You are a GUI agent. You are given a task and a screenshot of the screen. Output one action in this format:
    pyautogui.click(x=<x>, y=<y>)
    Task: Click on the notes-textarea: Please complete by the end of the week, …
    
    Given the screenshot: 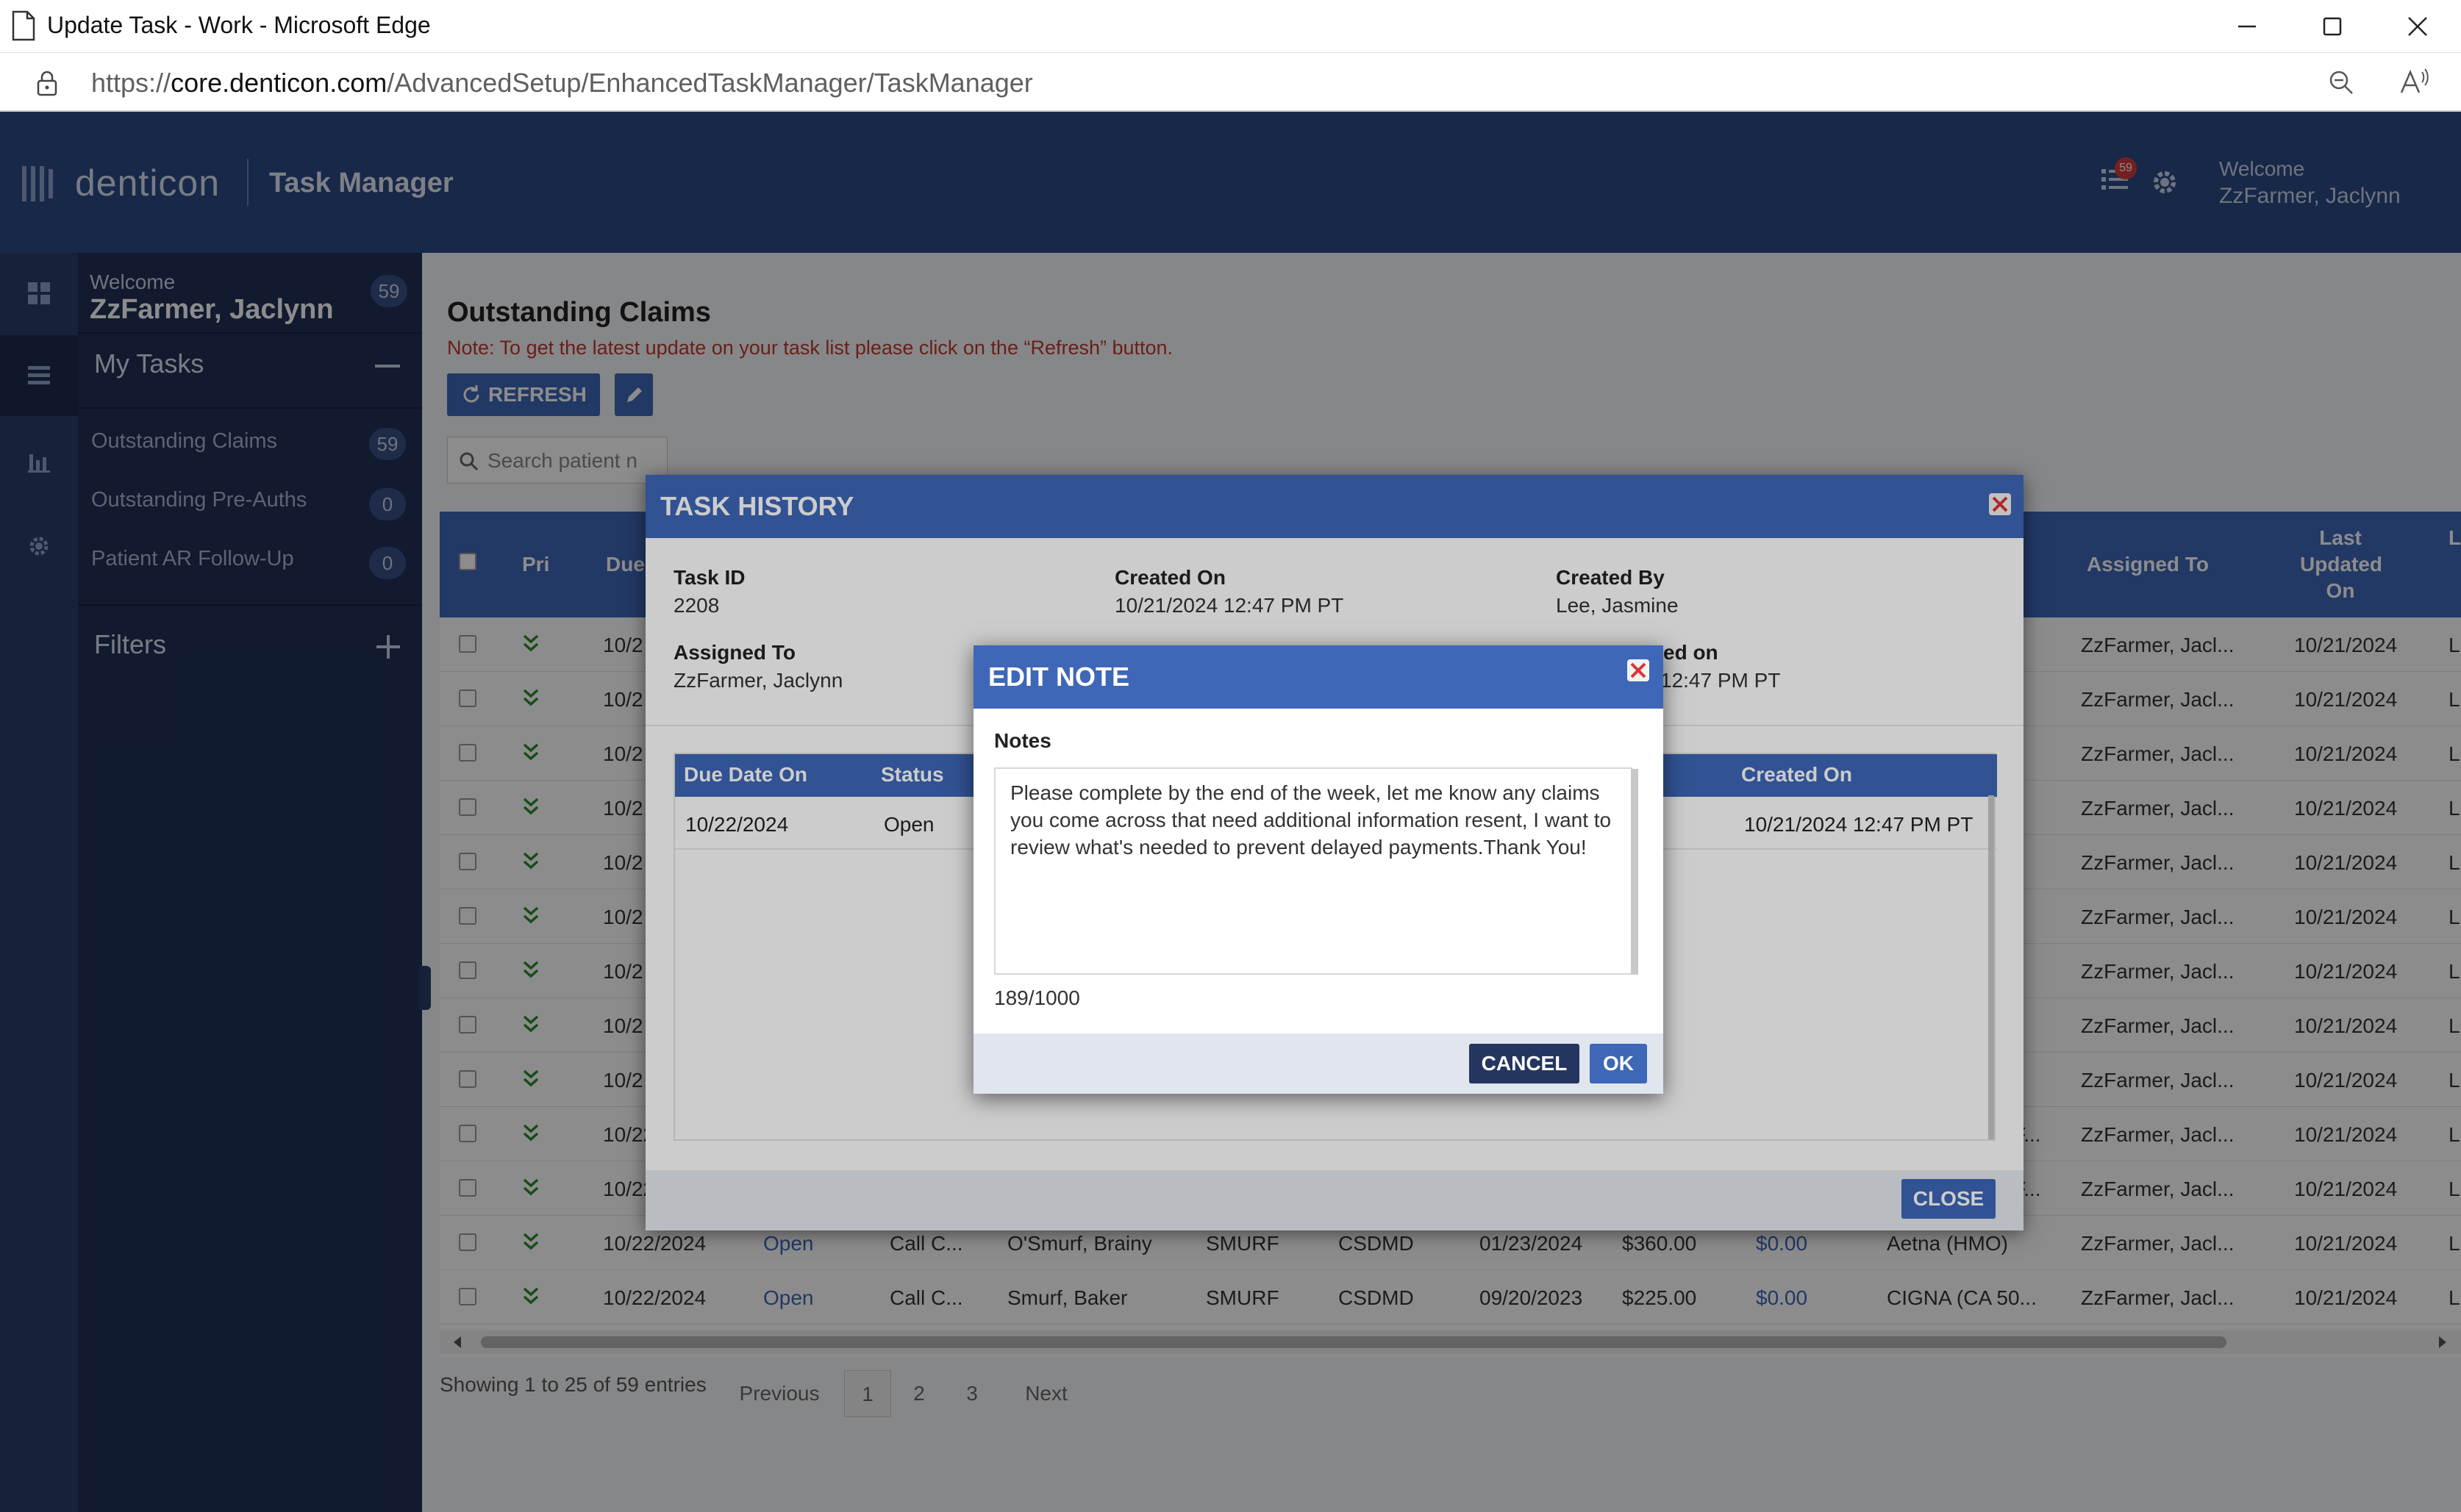 What is the action you would take?
    pyautogui.click(x=1313, y=871)
    